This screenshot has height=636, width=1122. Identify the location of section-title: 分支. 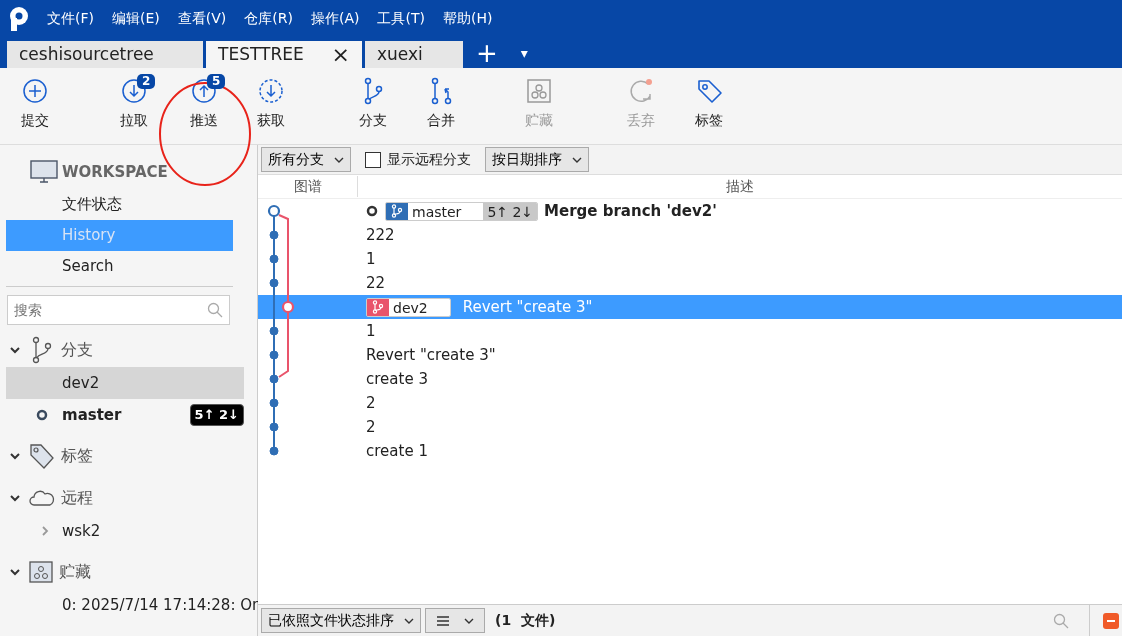
(77, 350).